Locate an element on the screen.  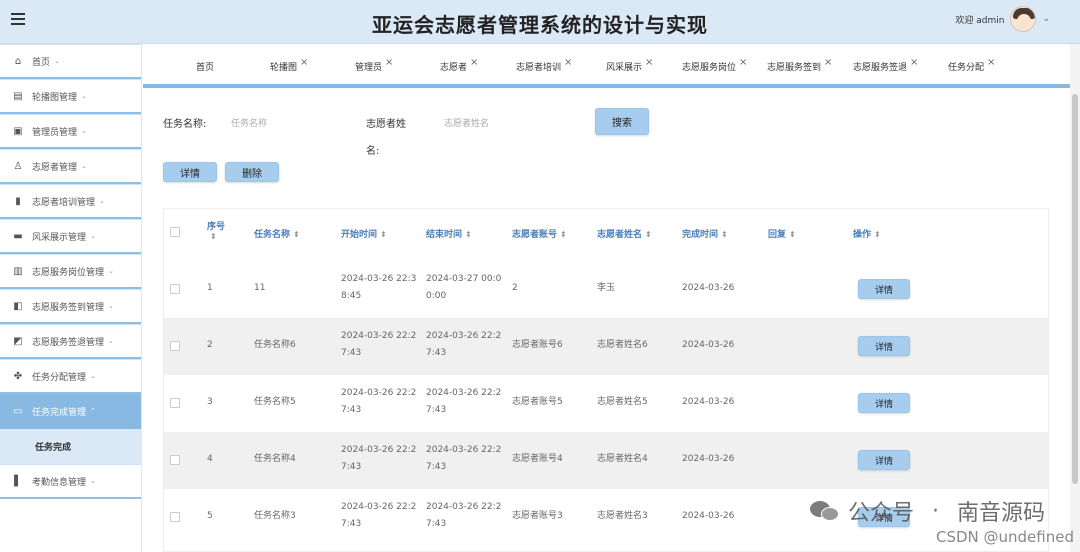
tab-admin: 管理员 × is located at coordinates (374, 65).